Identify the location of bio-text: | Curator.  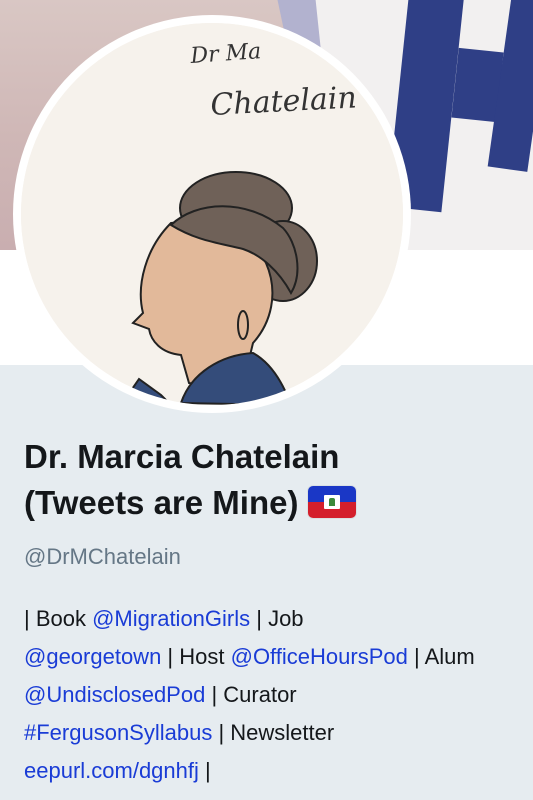
(251, 694).